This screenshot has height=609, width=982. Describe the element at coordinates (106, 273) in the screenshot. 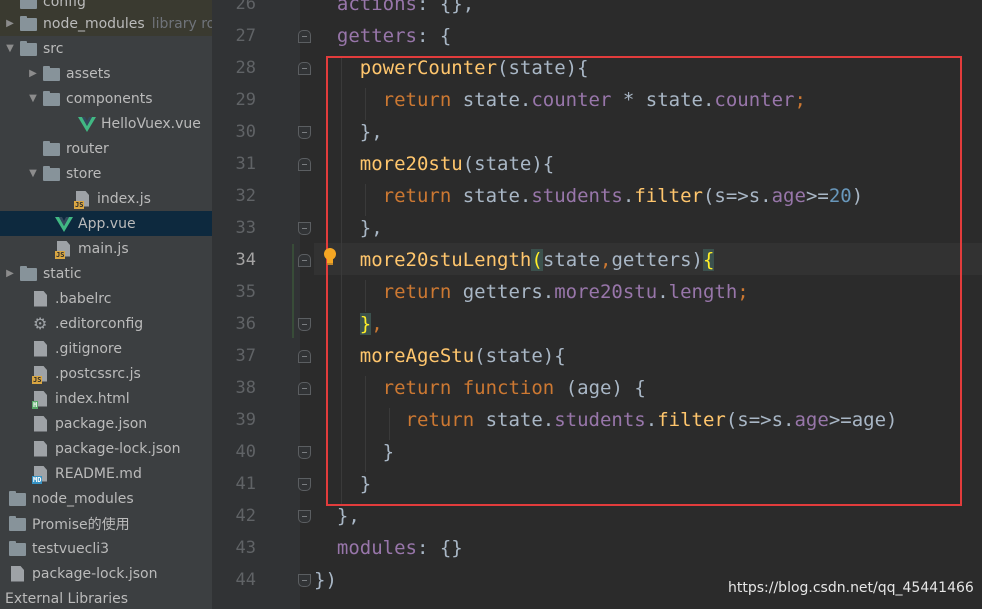

I see `tree-item-static: ▶ static` at that location.